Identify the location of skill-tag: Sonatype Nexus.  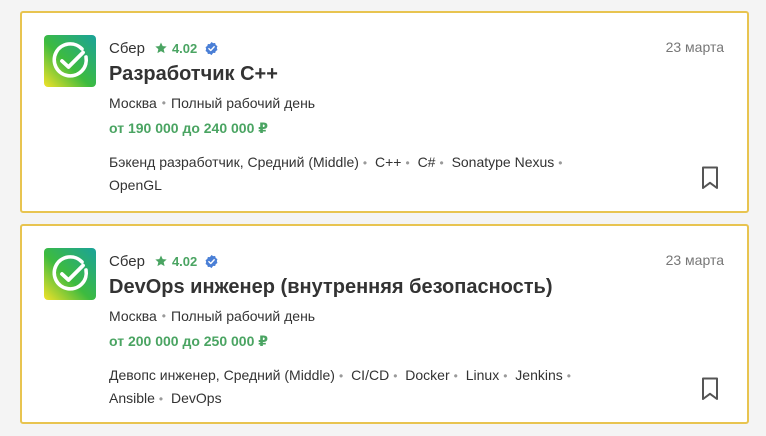
(503, 162).